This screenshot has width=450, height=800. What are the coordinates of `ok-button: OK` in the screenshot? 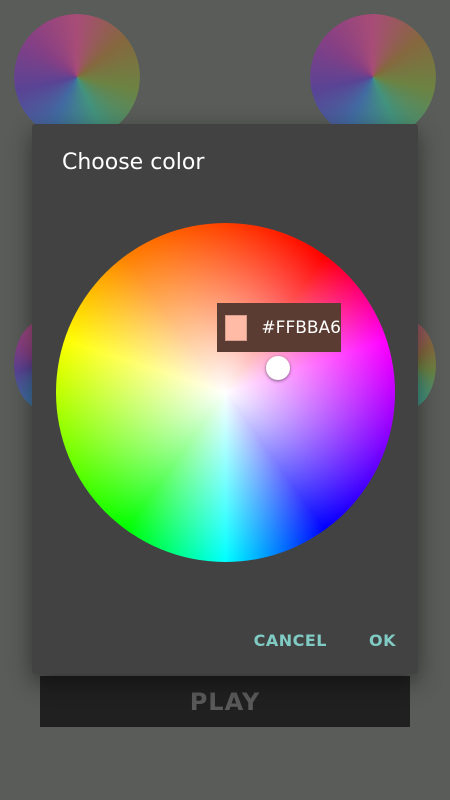 It's located at (382, 640).